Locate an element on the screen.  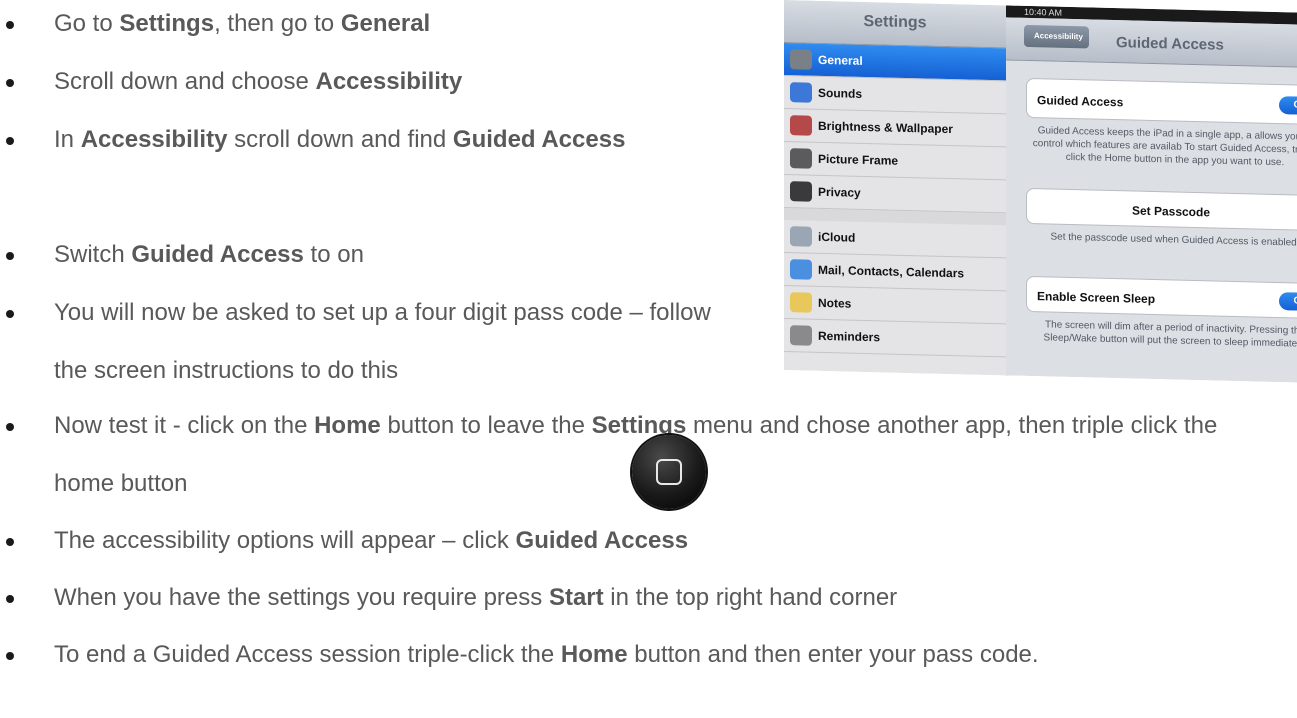
guided-access-toggle: ON is located at coordinates (1288, 106).